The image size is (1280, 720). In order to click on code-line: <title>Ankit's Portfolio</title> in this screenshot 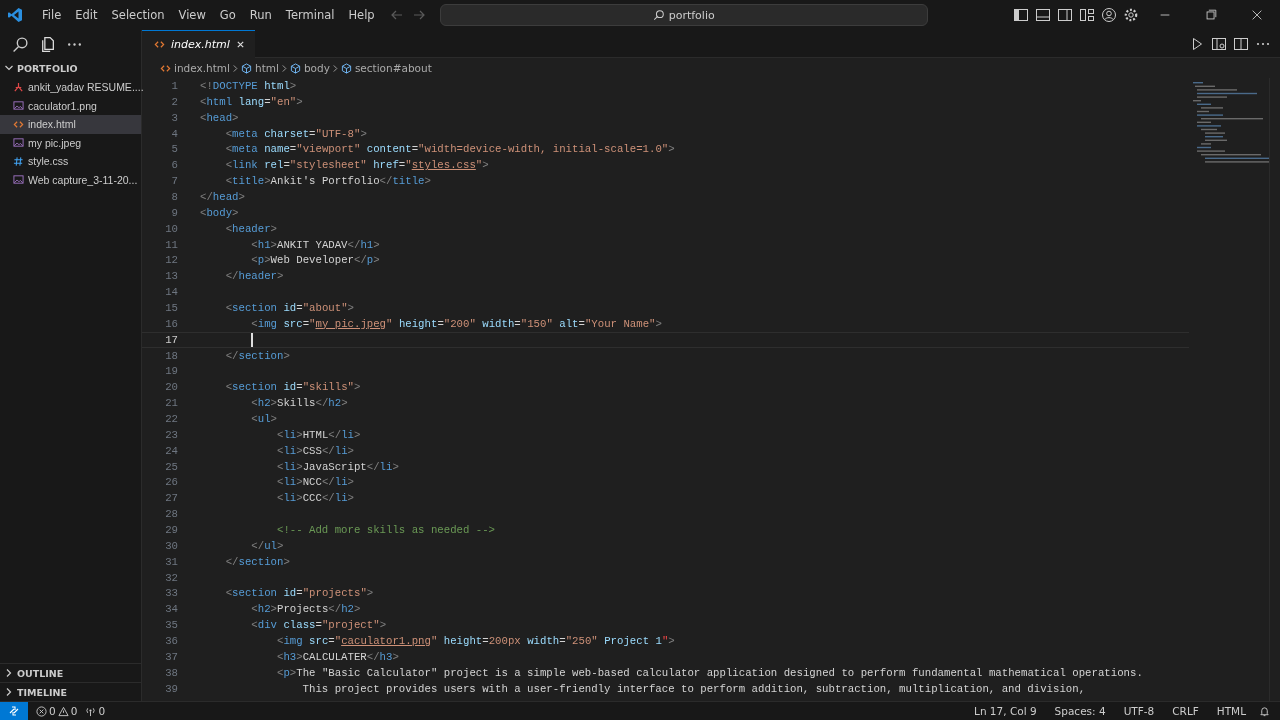, I will do `click(327, 181)`.